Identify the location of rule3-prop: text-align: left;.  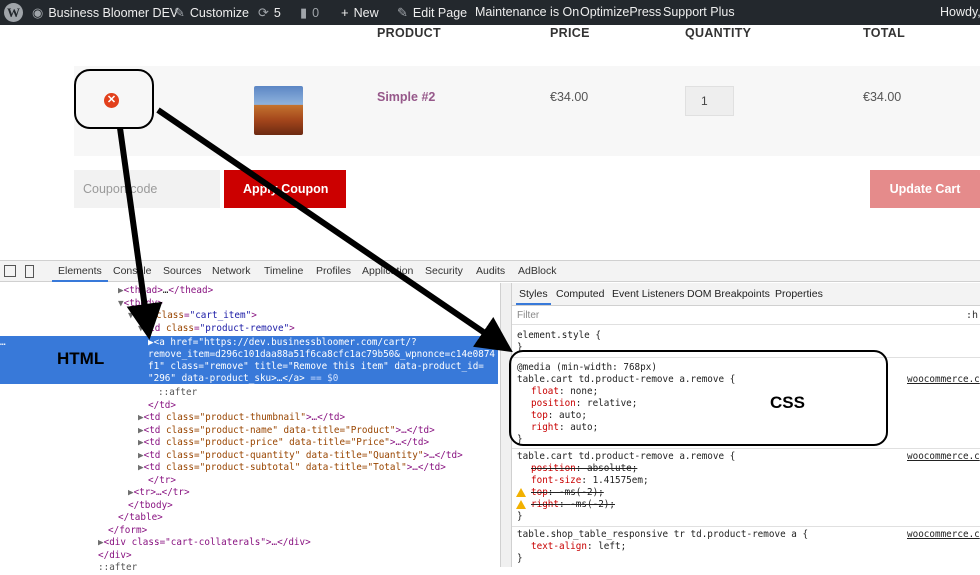
(578, 547).